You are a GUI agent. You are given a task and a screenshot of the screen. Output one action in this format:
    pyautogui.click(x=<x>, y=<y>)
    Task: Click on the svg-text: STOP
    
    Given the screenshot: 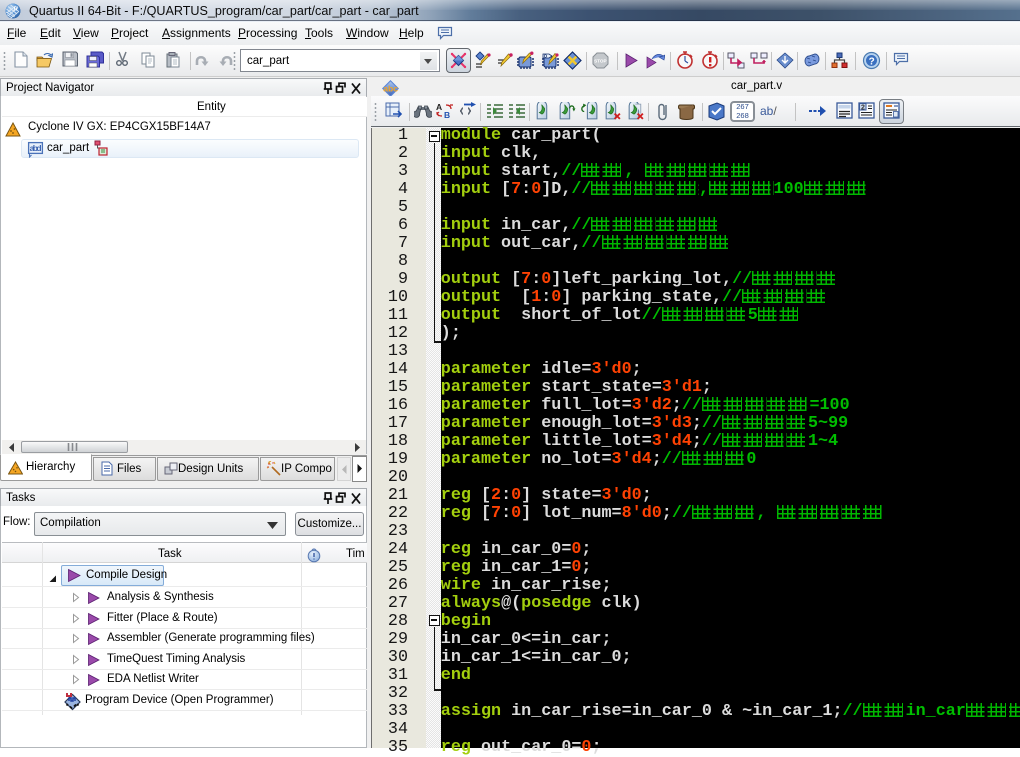 What is the action you would take?
    pyautogui.click(x=600, y=61)
    